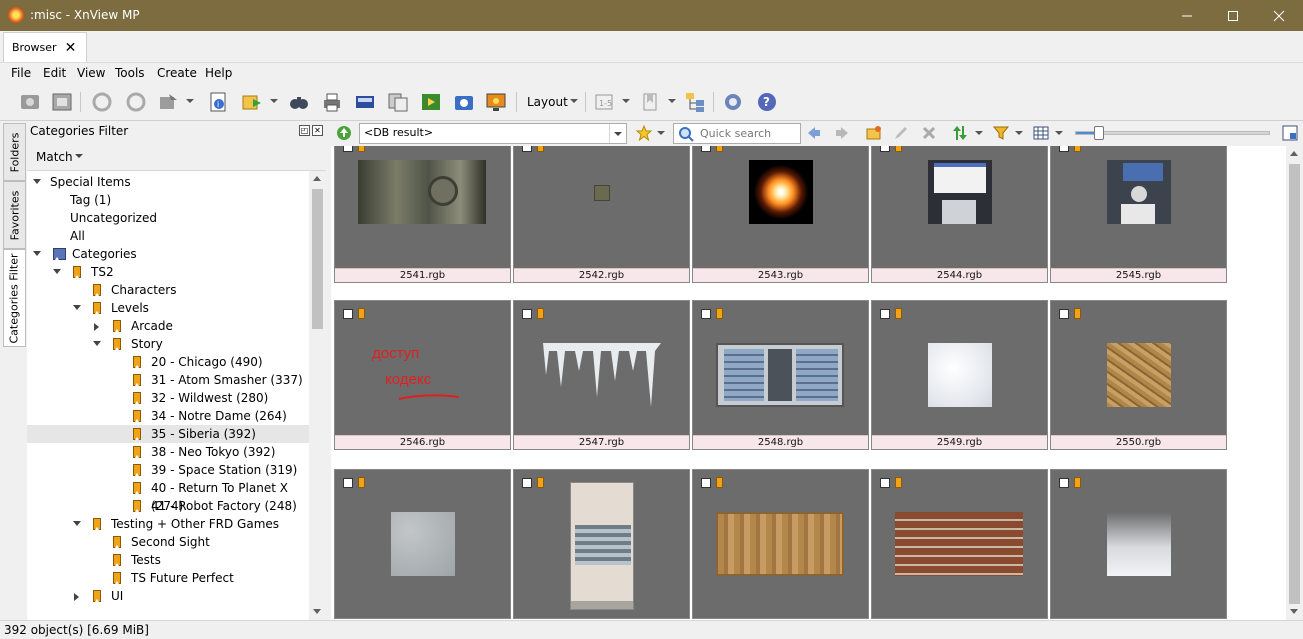 This screenshot has height=639, width=1303. I want to click on tree-node: 34 - Notre Dame (264), so click(168, 416).